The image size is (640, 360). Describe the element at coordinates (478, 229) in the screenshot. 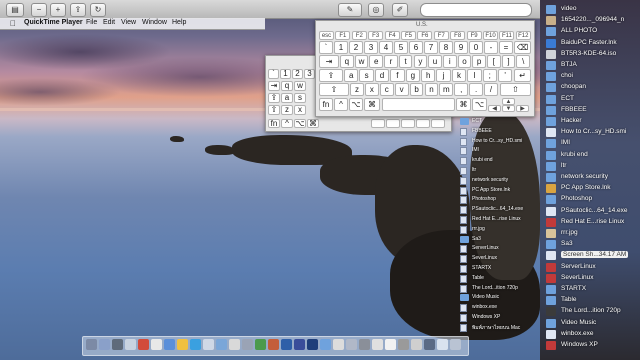

I see `desktop-item-label: rrr.jpg` at that location.